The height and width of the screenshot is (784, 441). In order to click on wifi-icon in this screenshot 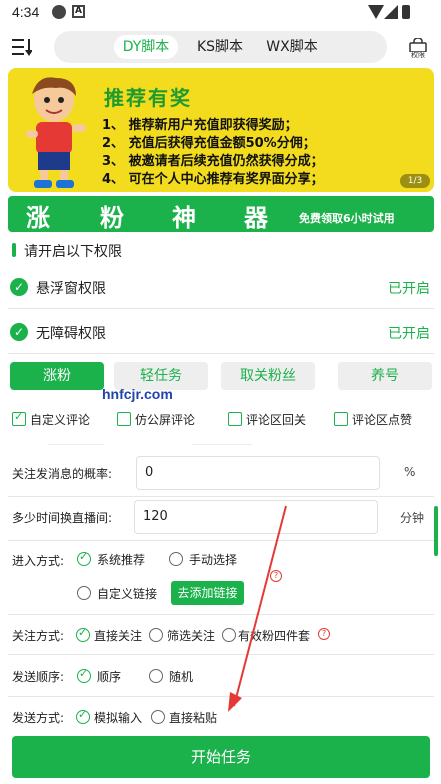, I will do `click(376, 12)`.